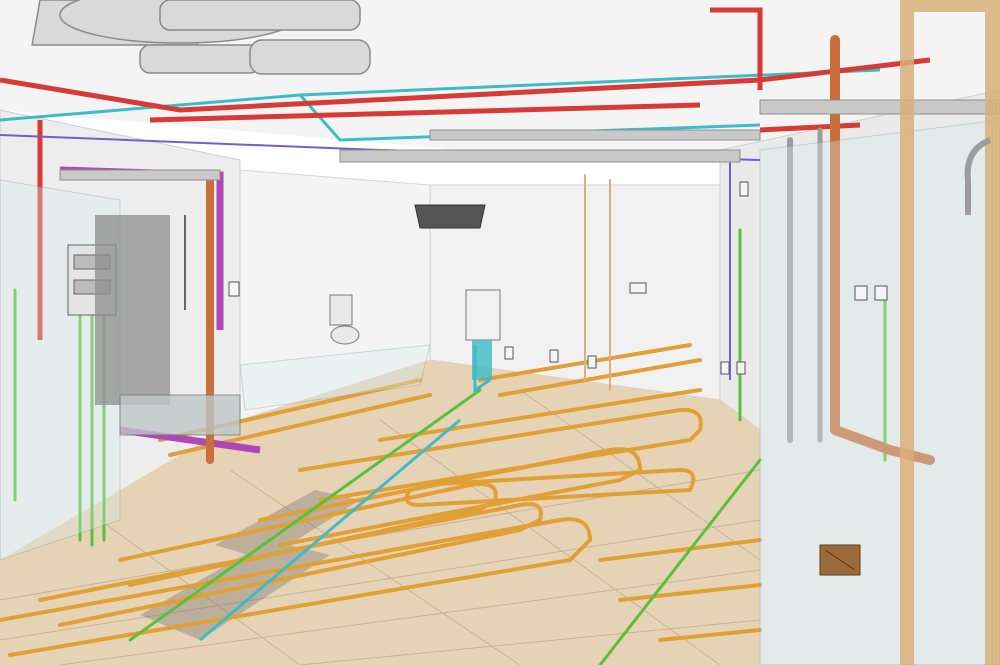 The image size is (1000, 665). I want to click on pendant-light, so click(450, 216).